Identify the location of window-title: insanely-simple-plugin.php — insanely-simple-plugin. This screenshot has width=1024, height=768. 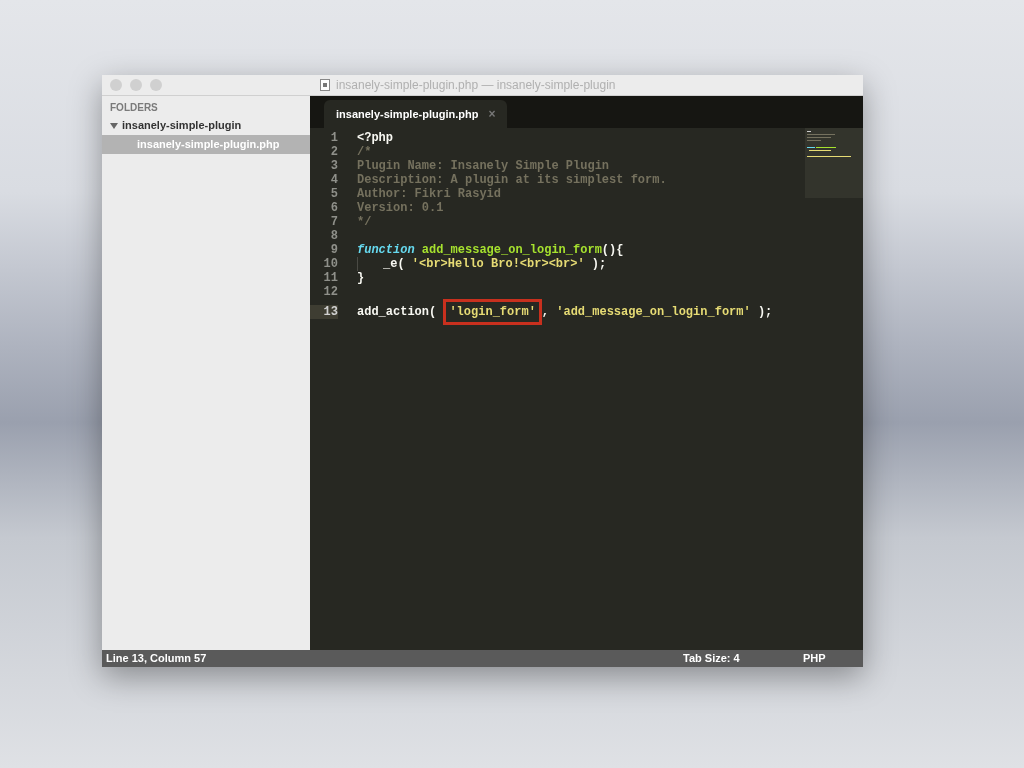
(476, 85).